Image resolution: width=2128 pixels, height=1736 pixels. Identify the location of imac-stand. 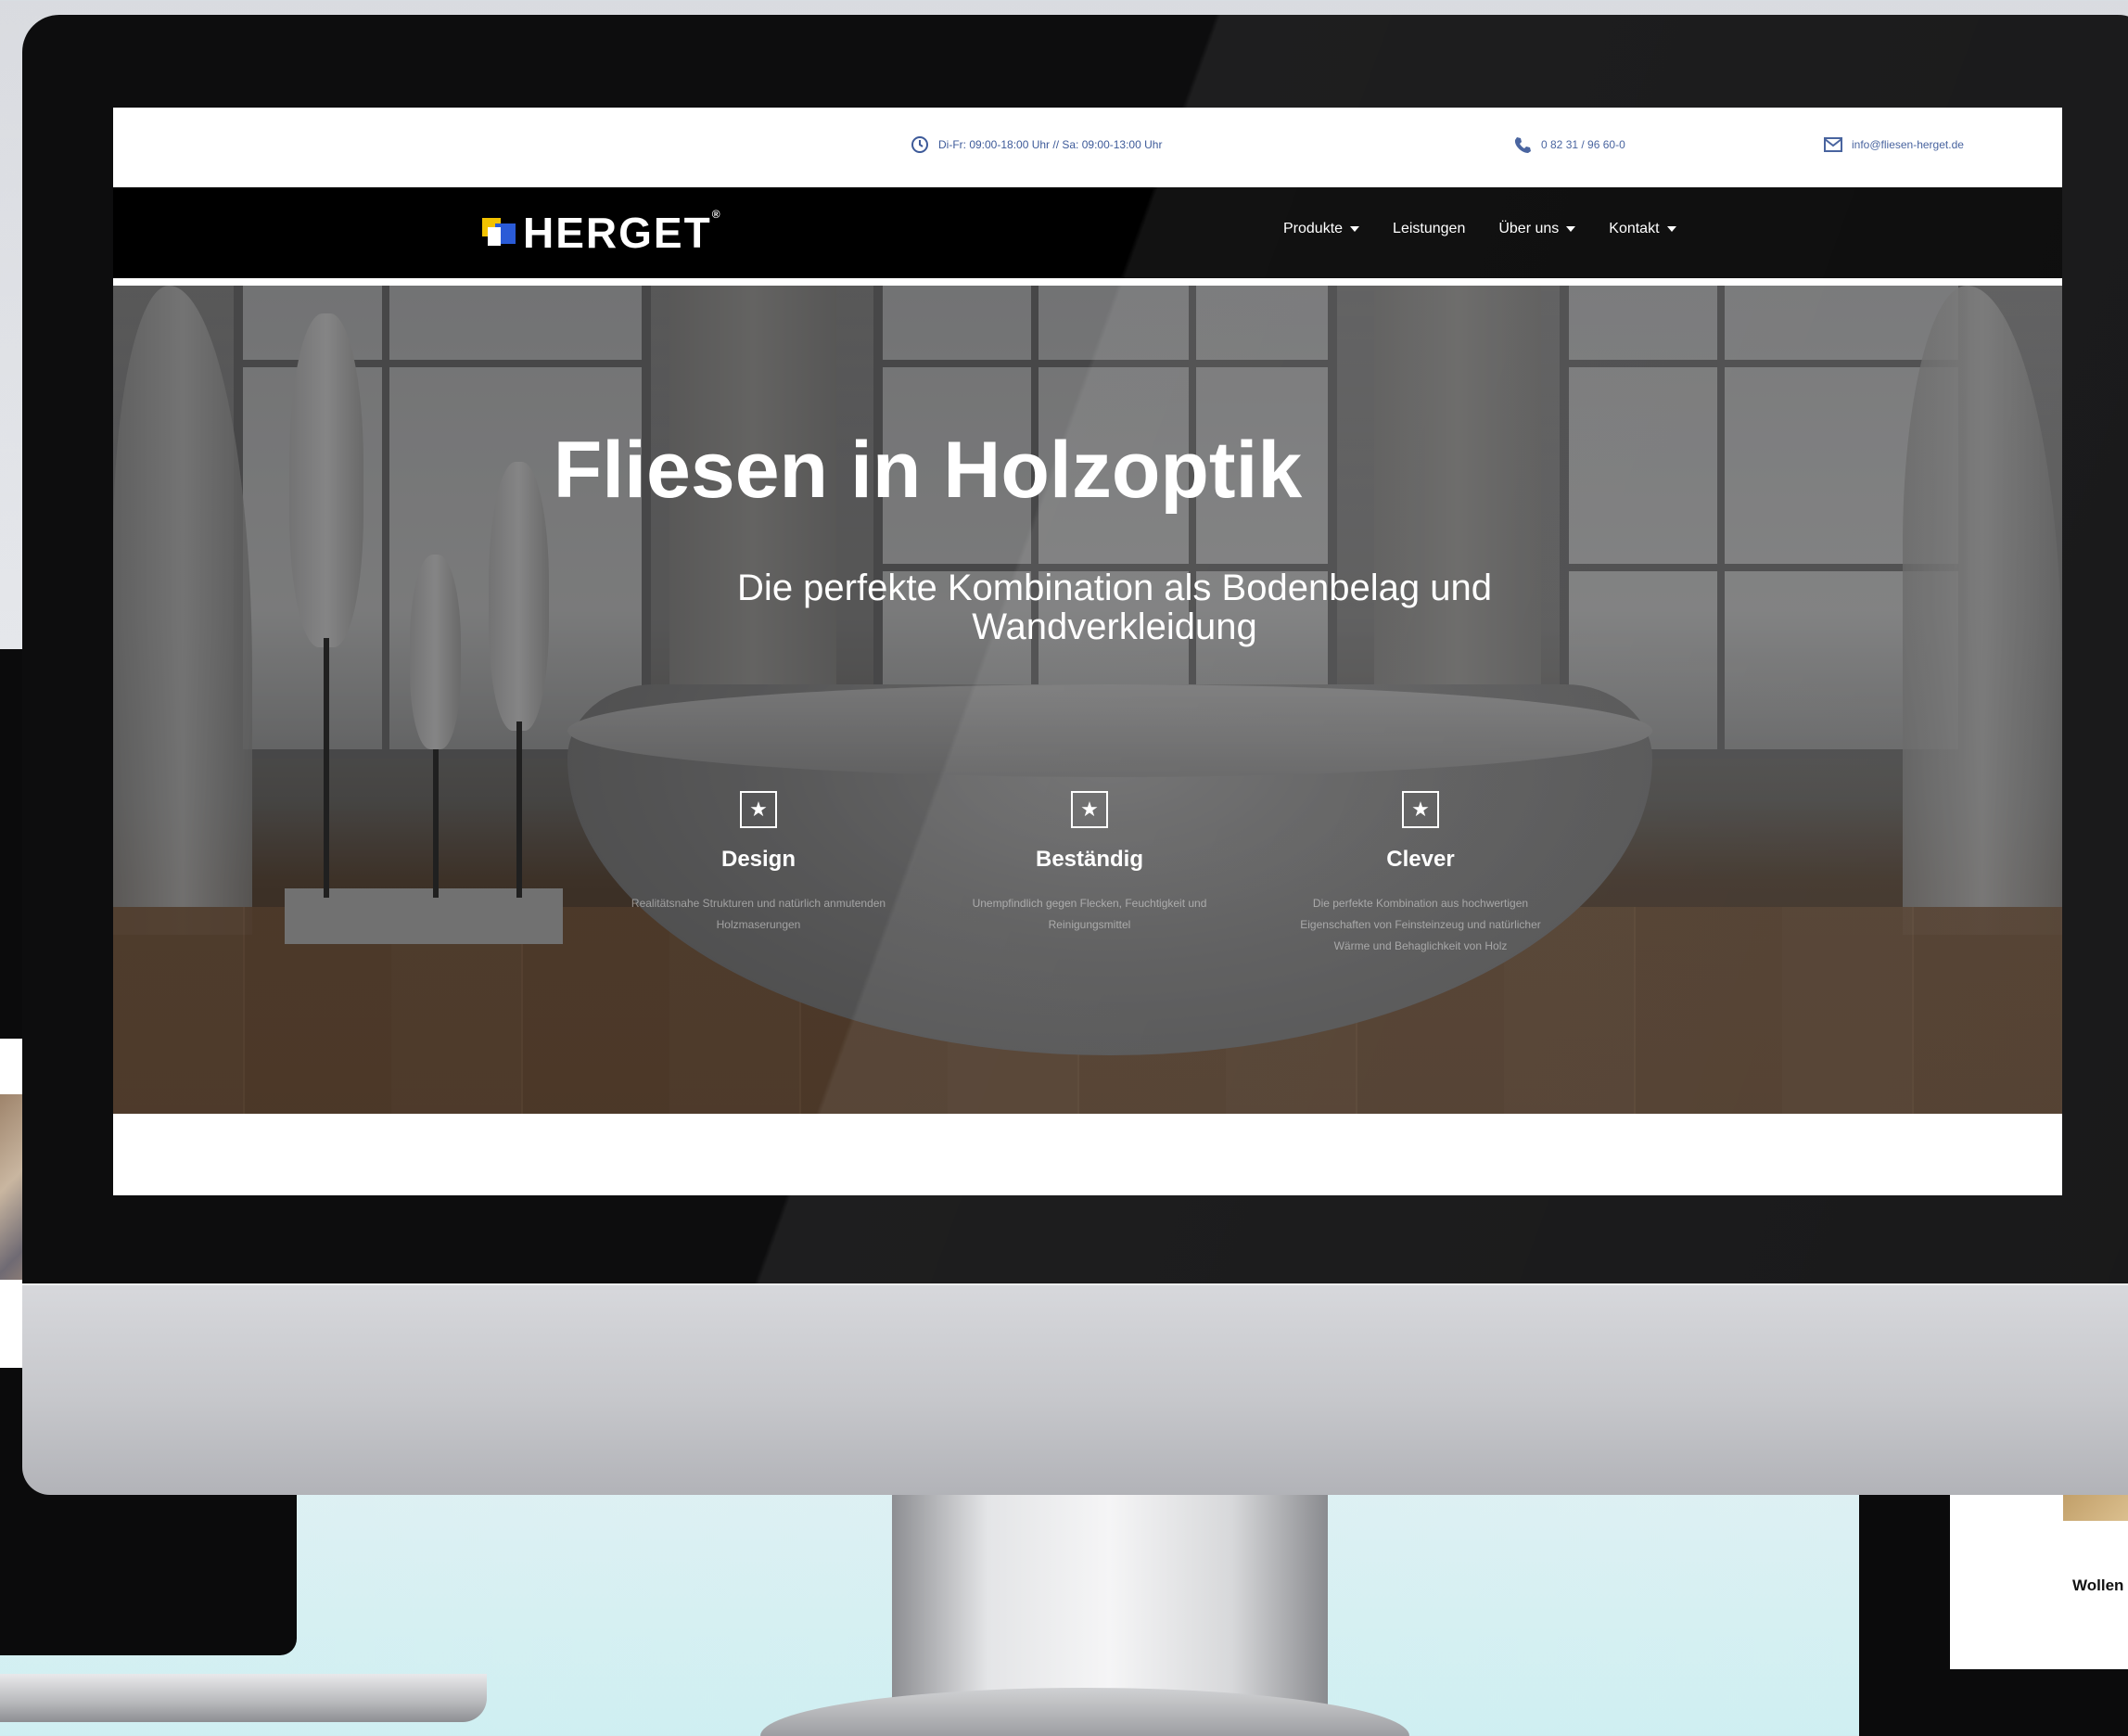
(1110, 1601).